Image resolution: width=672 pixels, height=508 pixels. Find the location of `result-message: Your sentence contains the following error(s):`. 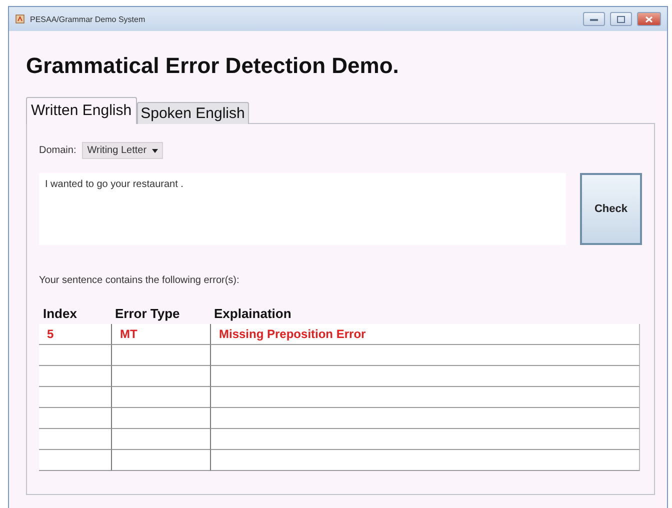

result-message: Your sentence contains the following error(s): is located at coordinates (139, 280).